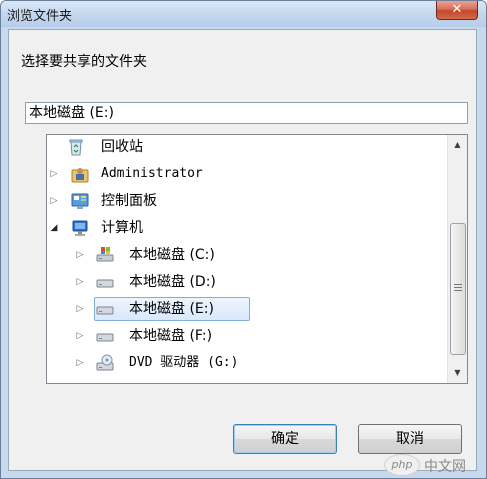  I want to click on scroll-up-button: ▲, so click(457, 145).